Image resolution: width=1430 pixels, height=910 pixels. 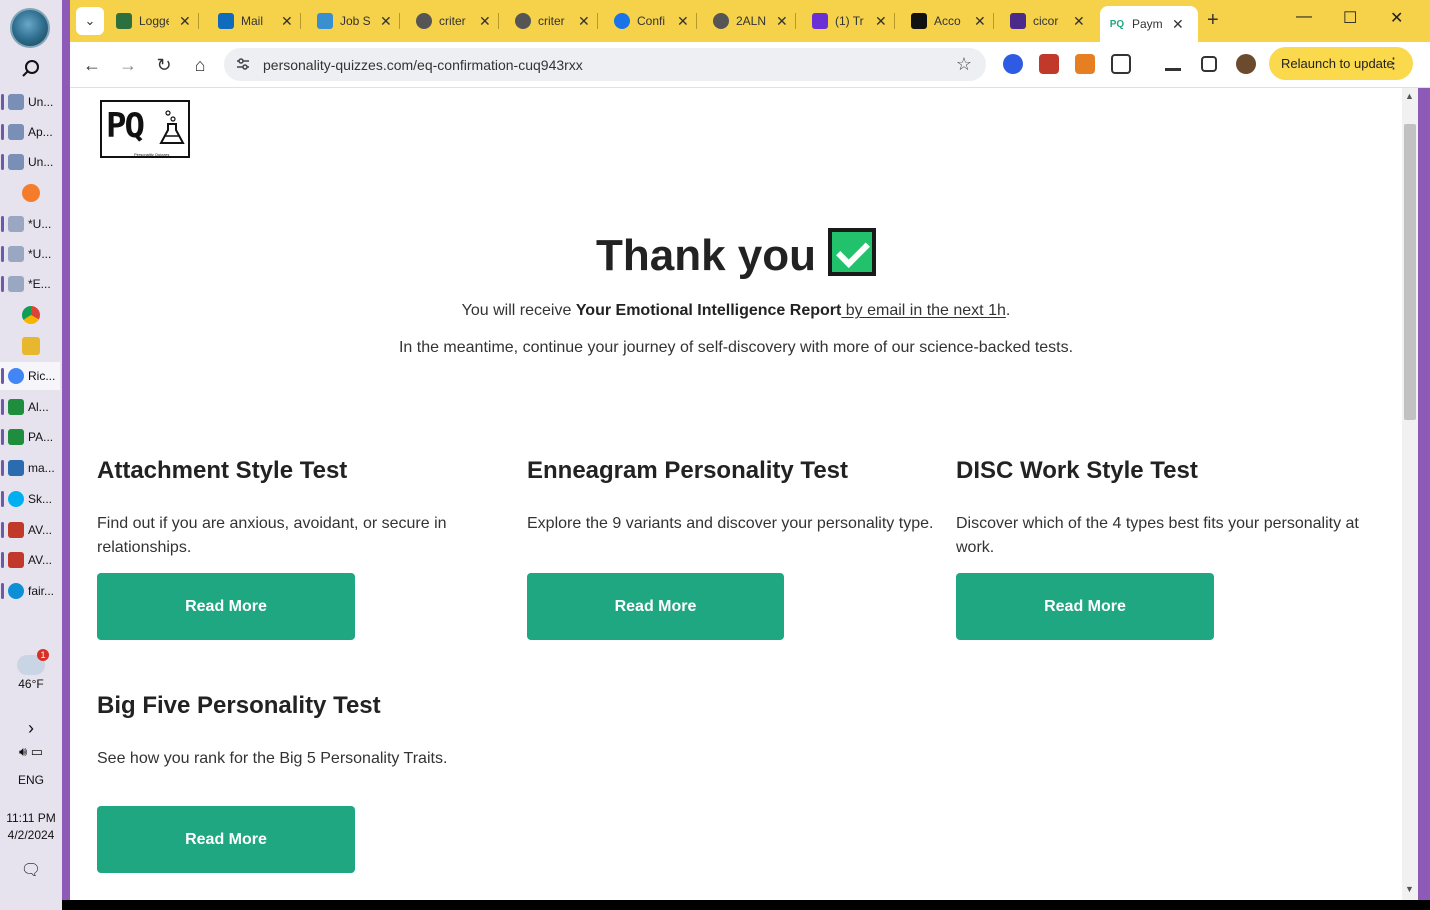 I want to click on reload-icon: ↻, so click(x=164, y=65).